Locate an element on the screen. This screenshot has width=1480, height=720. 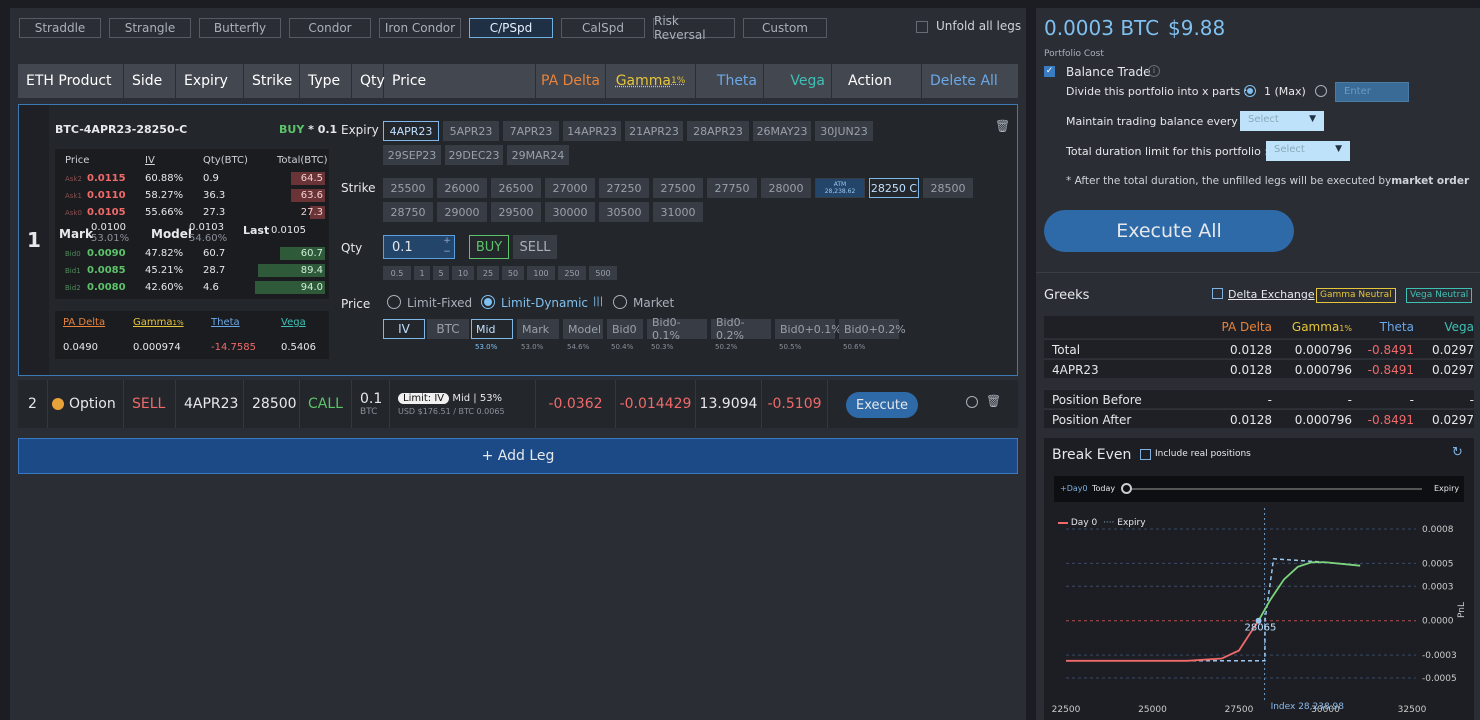
qty-input: 0.1 + − is located at coordinates (419, 247).